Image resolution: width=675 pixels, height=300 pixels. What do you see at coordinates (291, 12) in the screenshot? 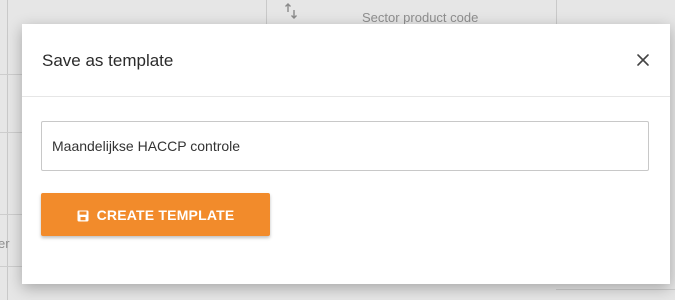
I see `sort-icon` at bounding box center [291, 12].